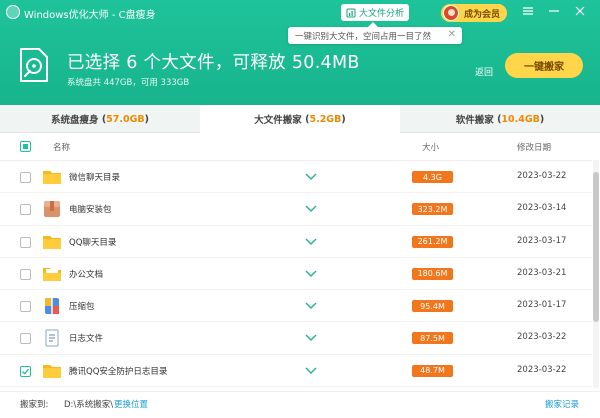 This screenshot has width=600, height=418. What do you see at coordinates (125, 119) in the screenshot?
I see `tab-size: 57.0GB` at bounding box center [125, 119].